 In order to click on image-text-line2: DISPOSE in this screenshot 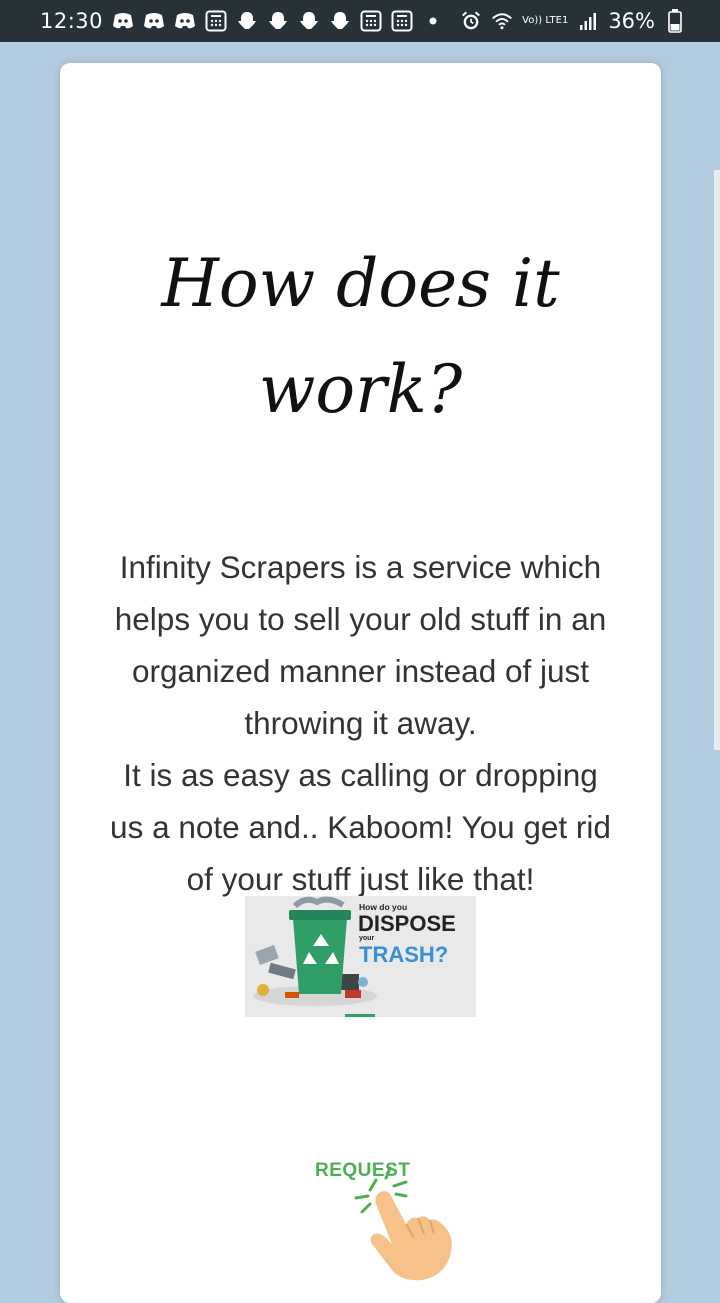, I will do `click(407, 923)`.